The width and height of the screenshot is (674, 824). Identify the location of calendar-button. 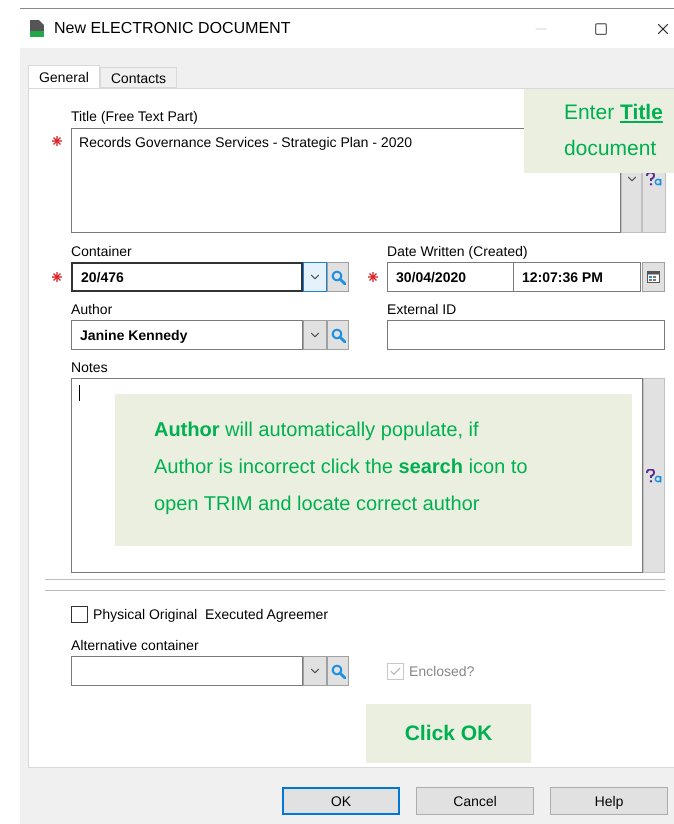
(653, 277).